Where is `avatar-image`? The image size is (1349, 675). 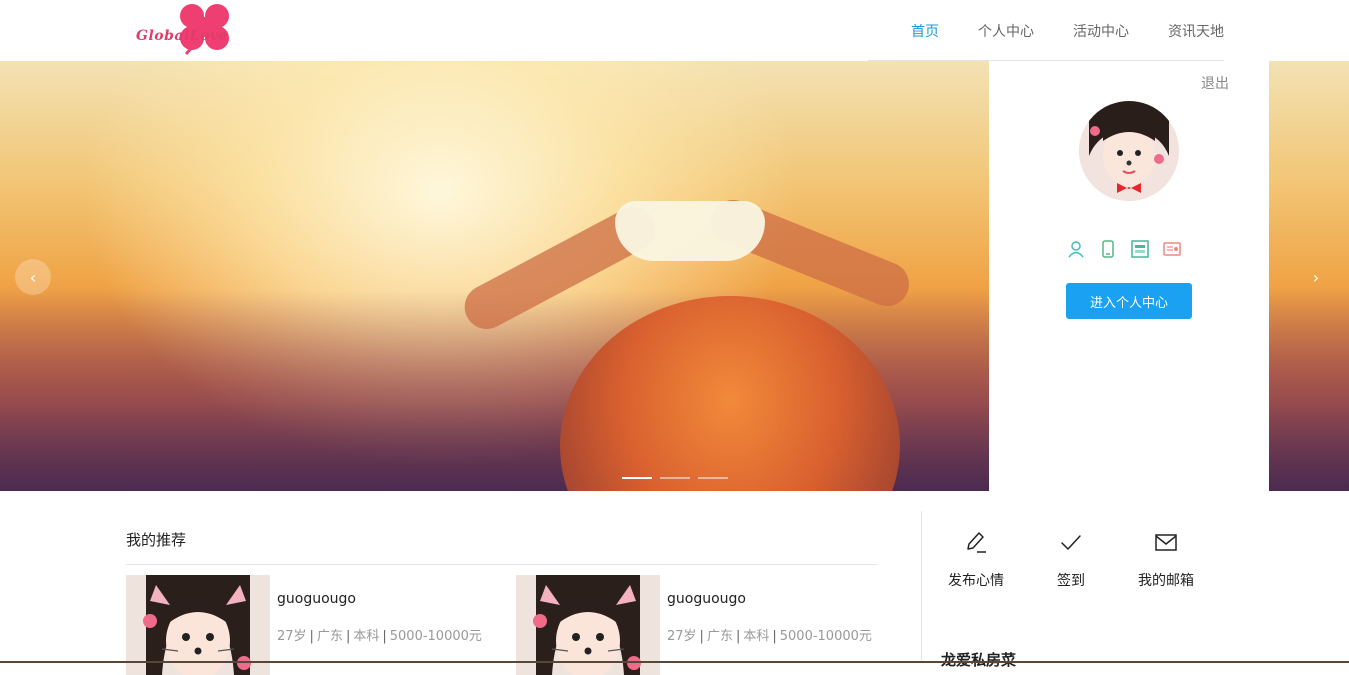
avatar-image is located at coordinates (1129, 151).